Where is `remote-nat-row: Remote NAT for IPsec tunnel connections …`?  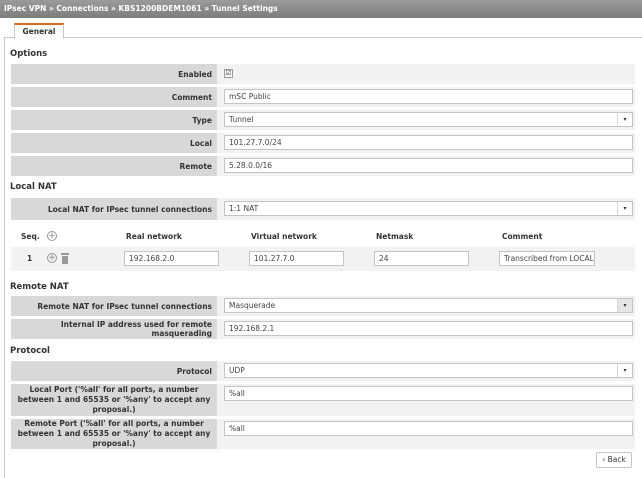 remote-nat-row: Remote NAT for IPsec tunnel connections … is located at coordinates (323, 306).